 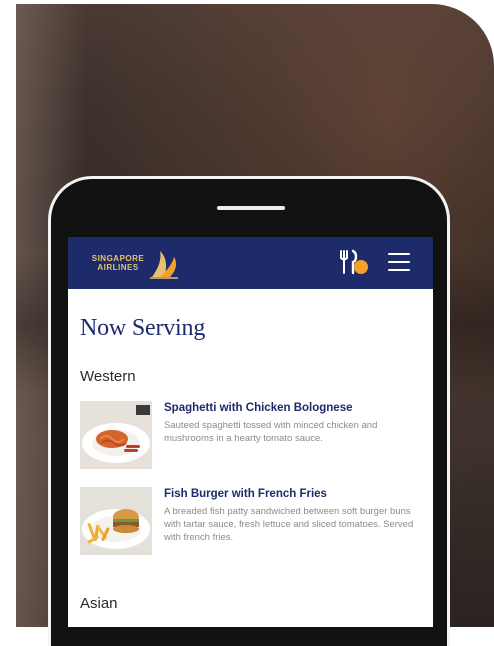 I want to click on phone-speaker, so click(x=251, y=208).